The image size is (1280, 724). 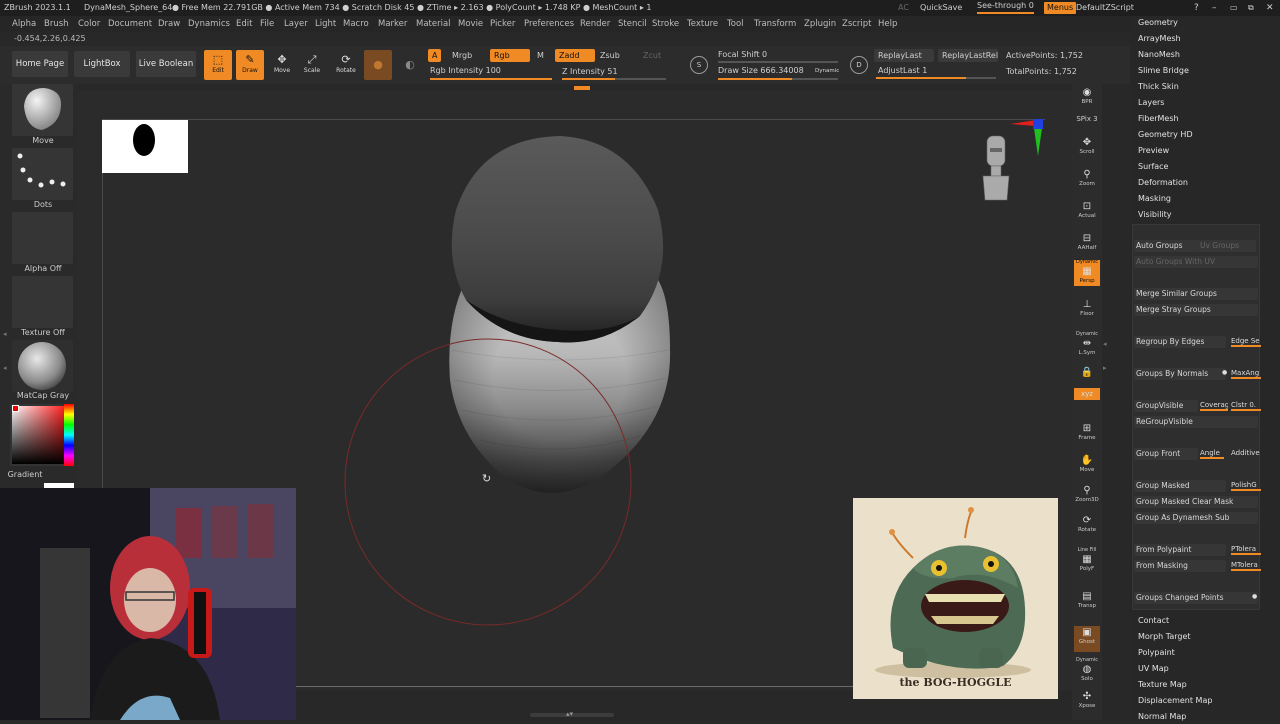 What do you see at coordinates (410, 65) in the screenshot?
I see `color-sphere-button: ◐` at bounding box center [410, 65].